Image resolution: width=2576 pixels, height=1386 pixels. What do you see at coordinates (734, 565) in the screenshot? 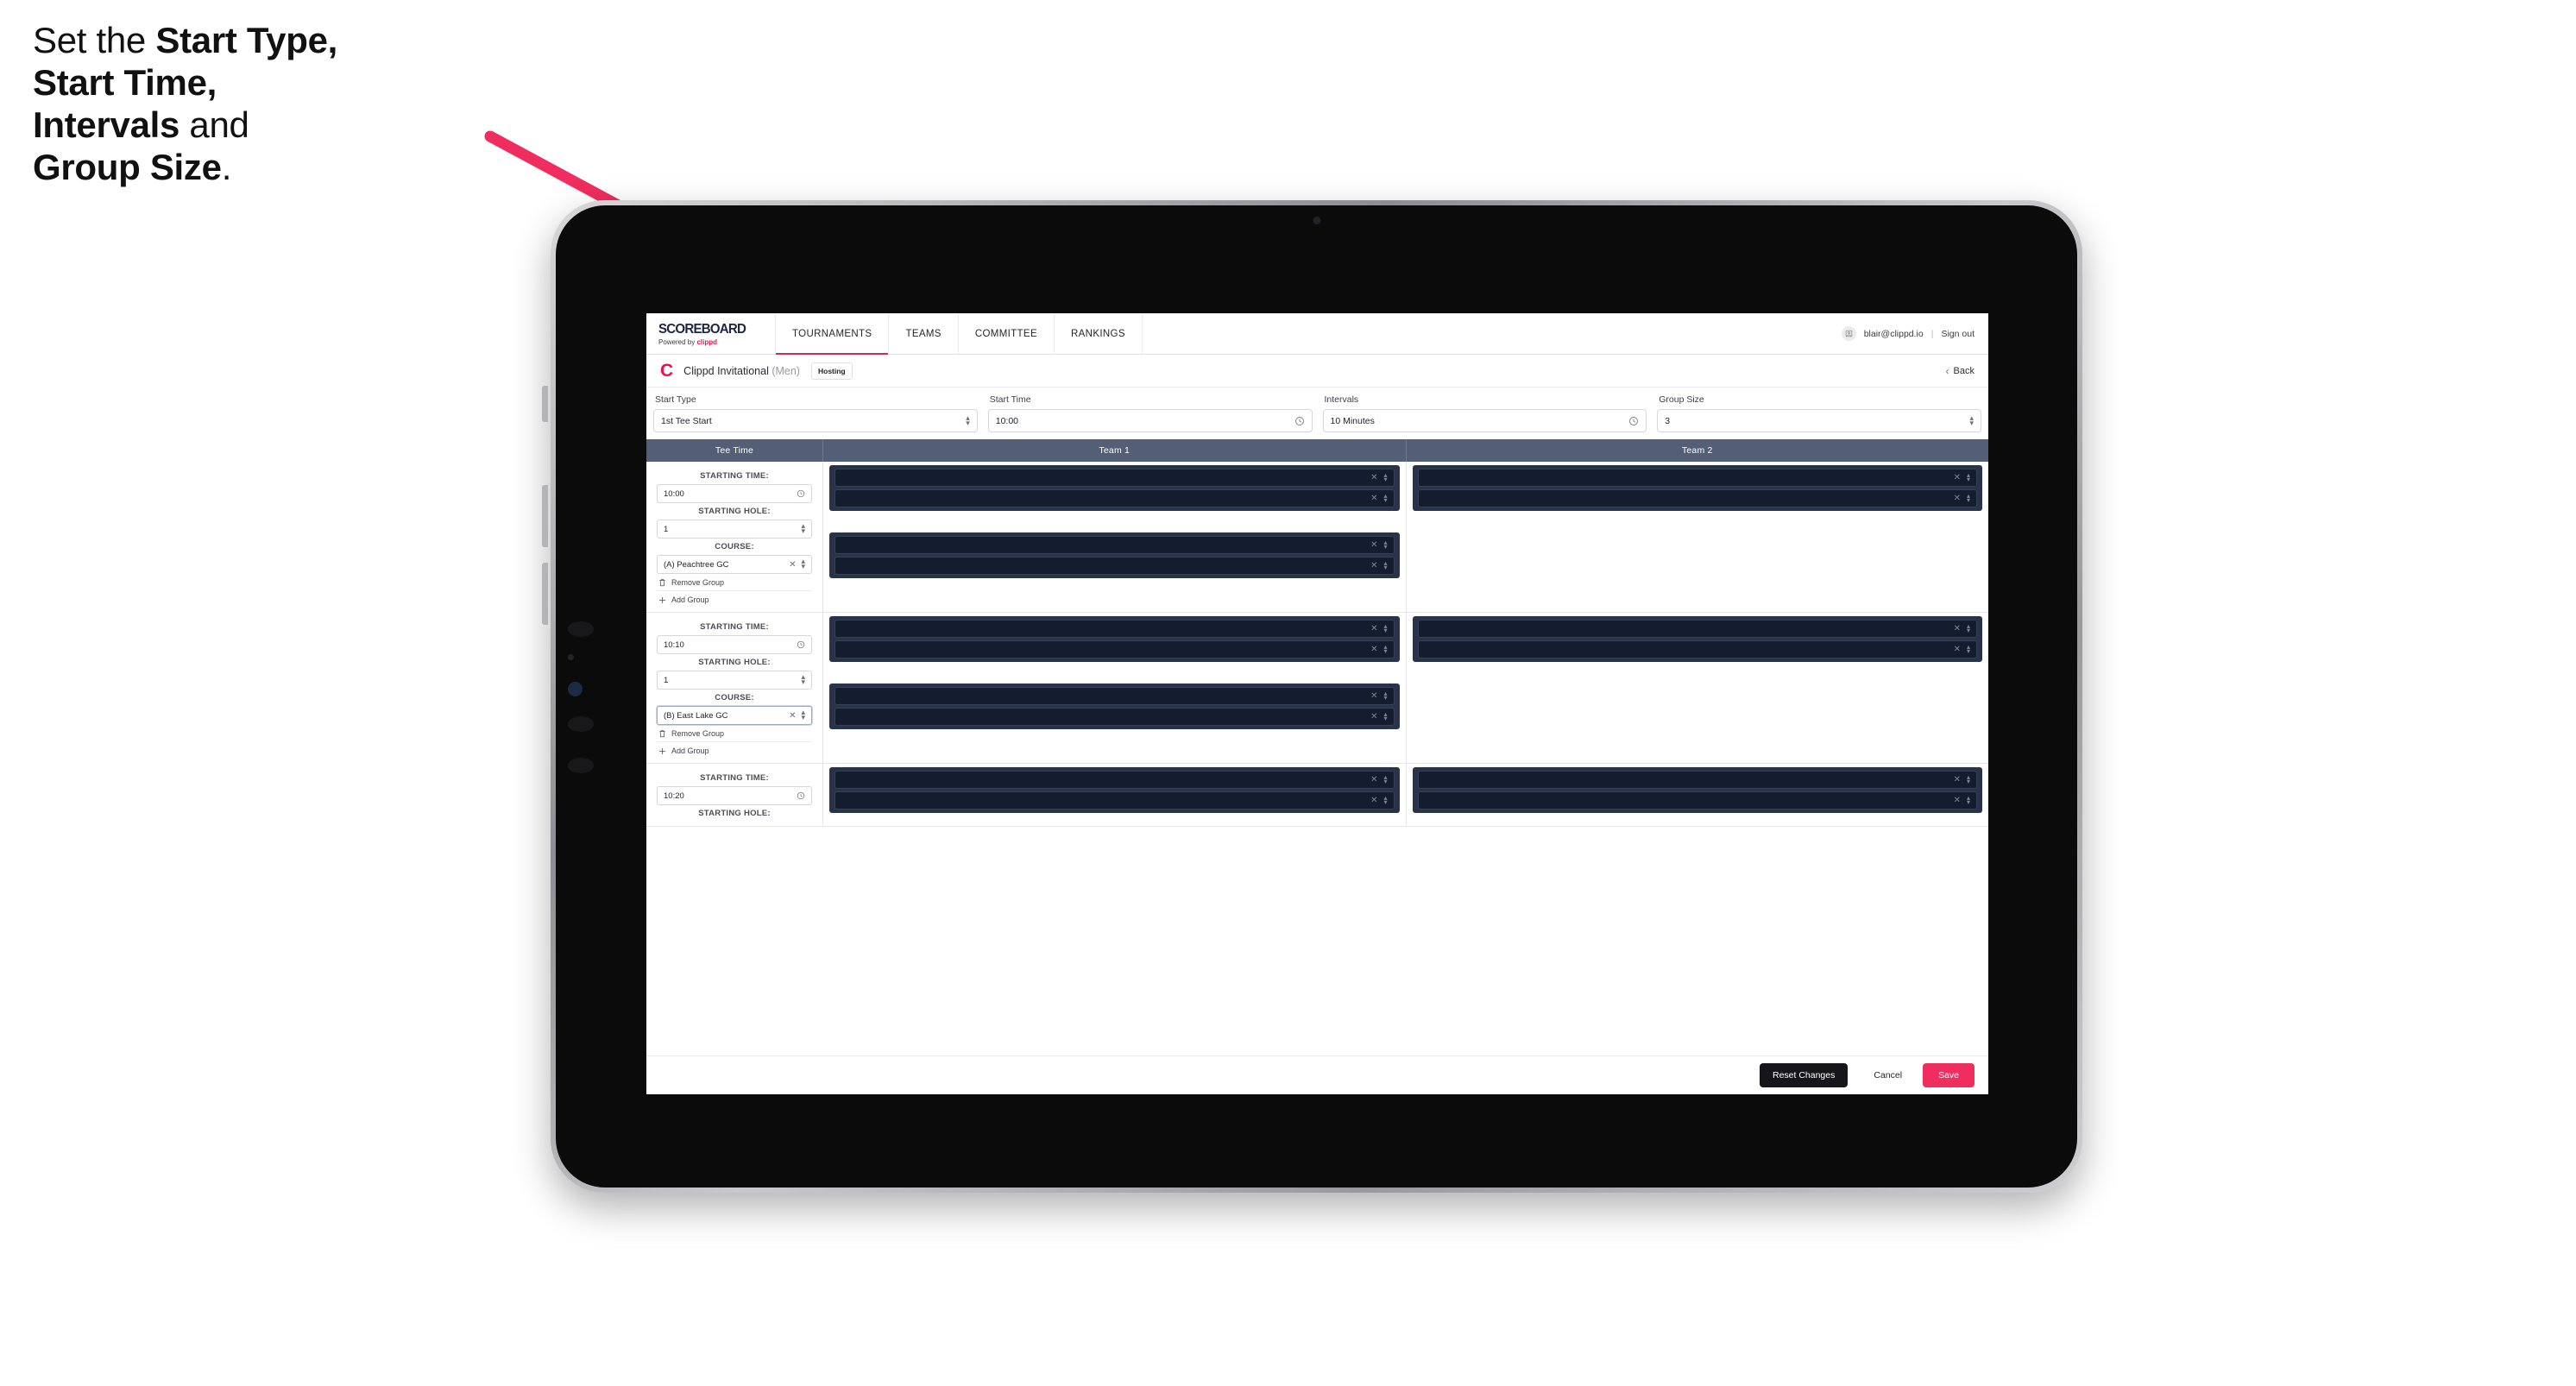
I see `course-select: (A) Peachtree GC ✕ ▴ ▾` at bounding box center [734, 565].